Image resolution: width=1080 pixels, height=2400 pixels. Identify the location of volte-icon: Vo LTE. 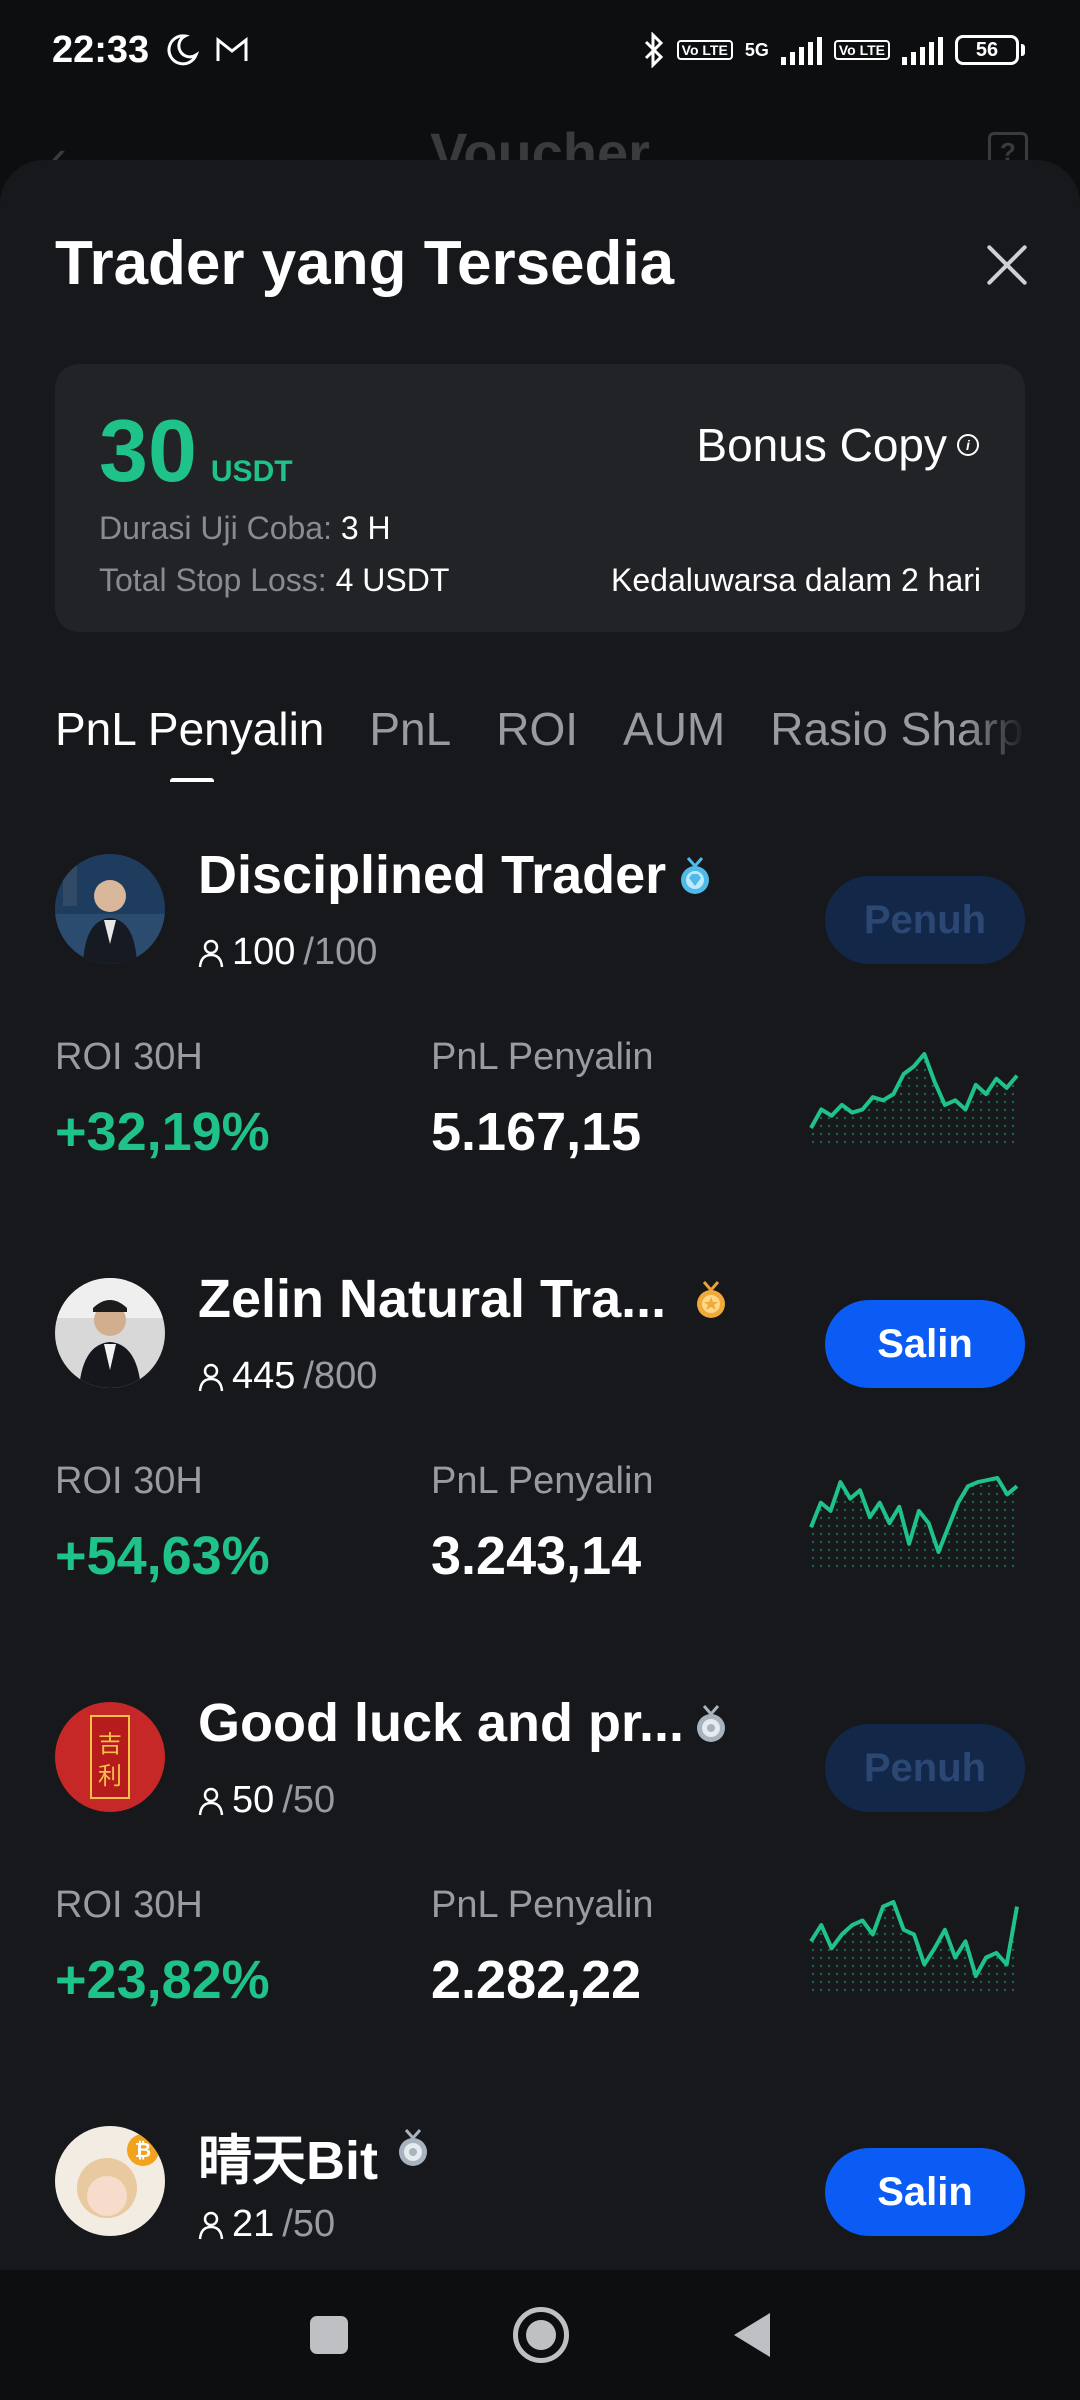
(704, 50).